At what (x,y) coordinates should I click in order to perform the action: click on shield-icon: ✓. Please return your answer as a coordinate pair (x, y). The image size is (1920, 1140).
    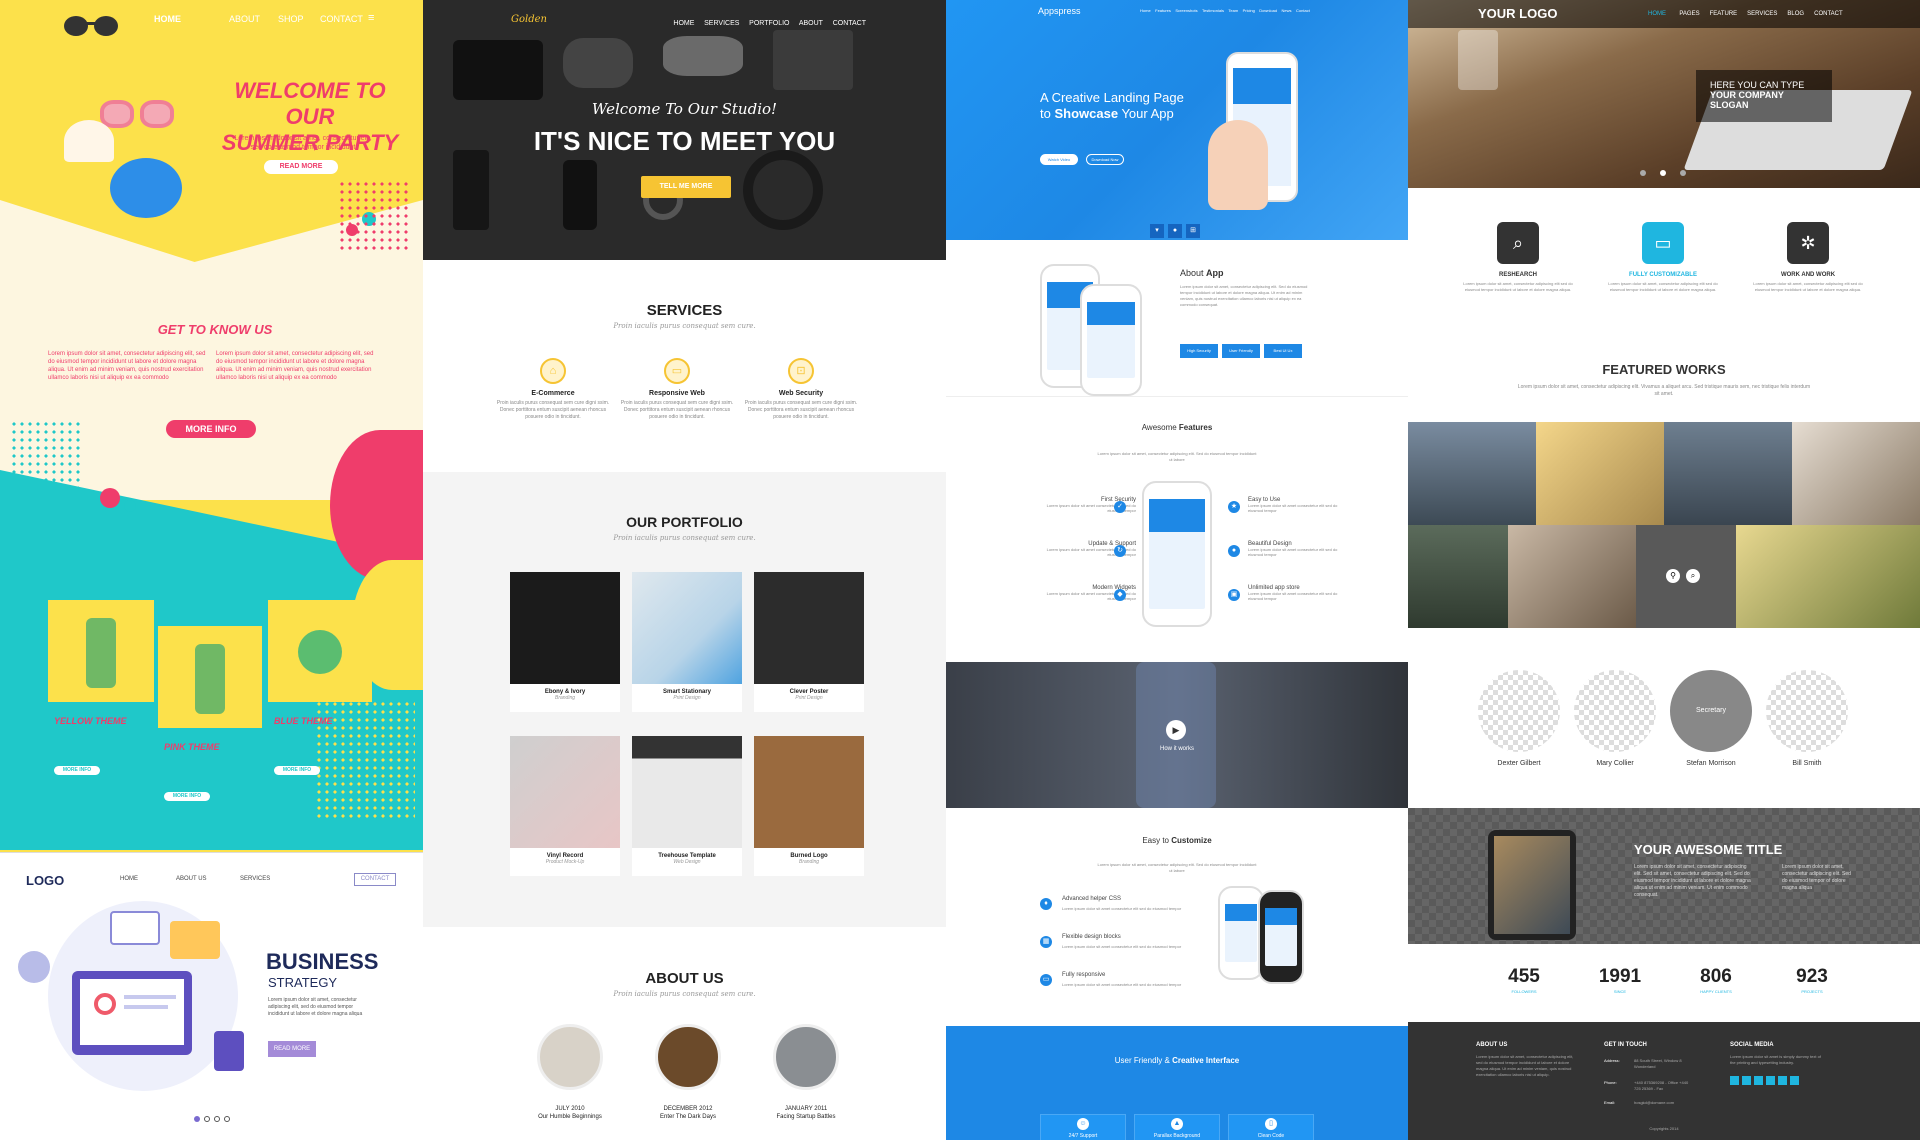
    Looking at the image, I should click on (1120, 507).